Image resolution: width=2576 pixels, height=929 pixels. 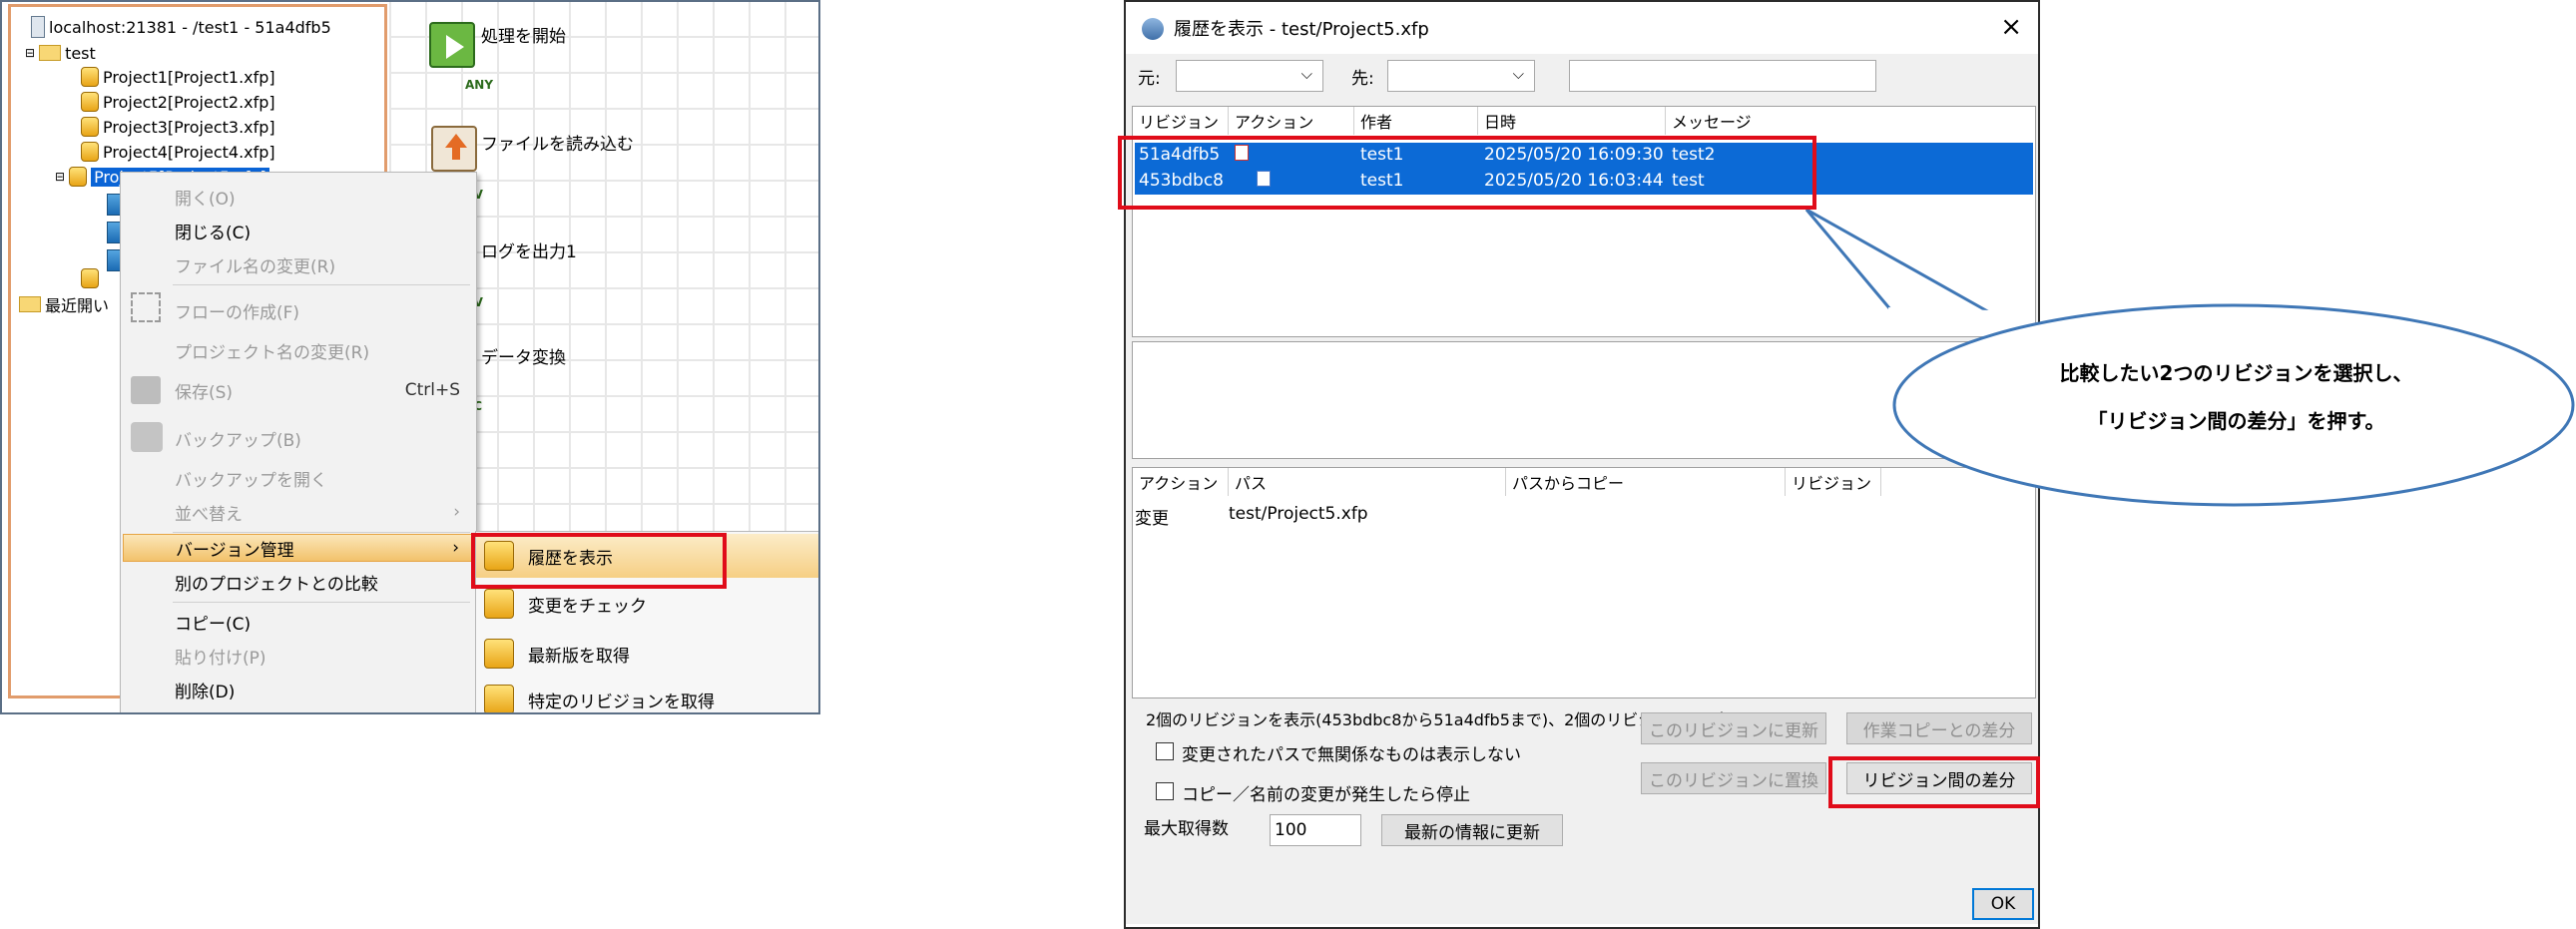 I want to click on highlight-rows, so click(x=1467, y=173).